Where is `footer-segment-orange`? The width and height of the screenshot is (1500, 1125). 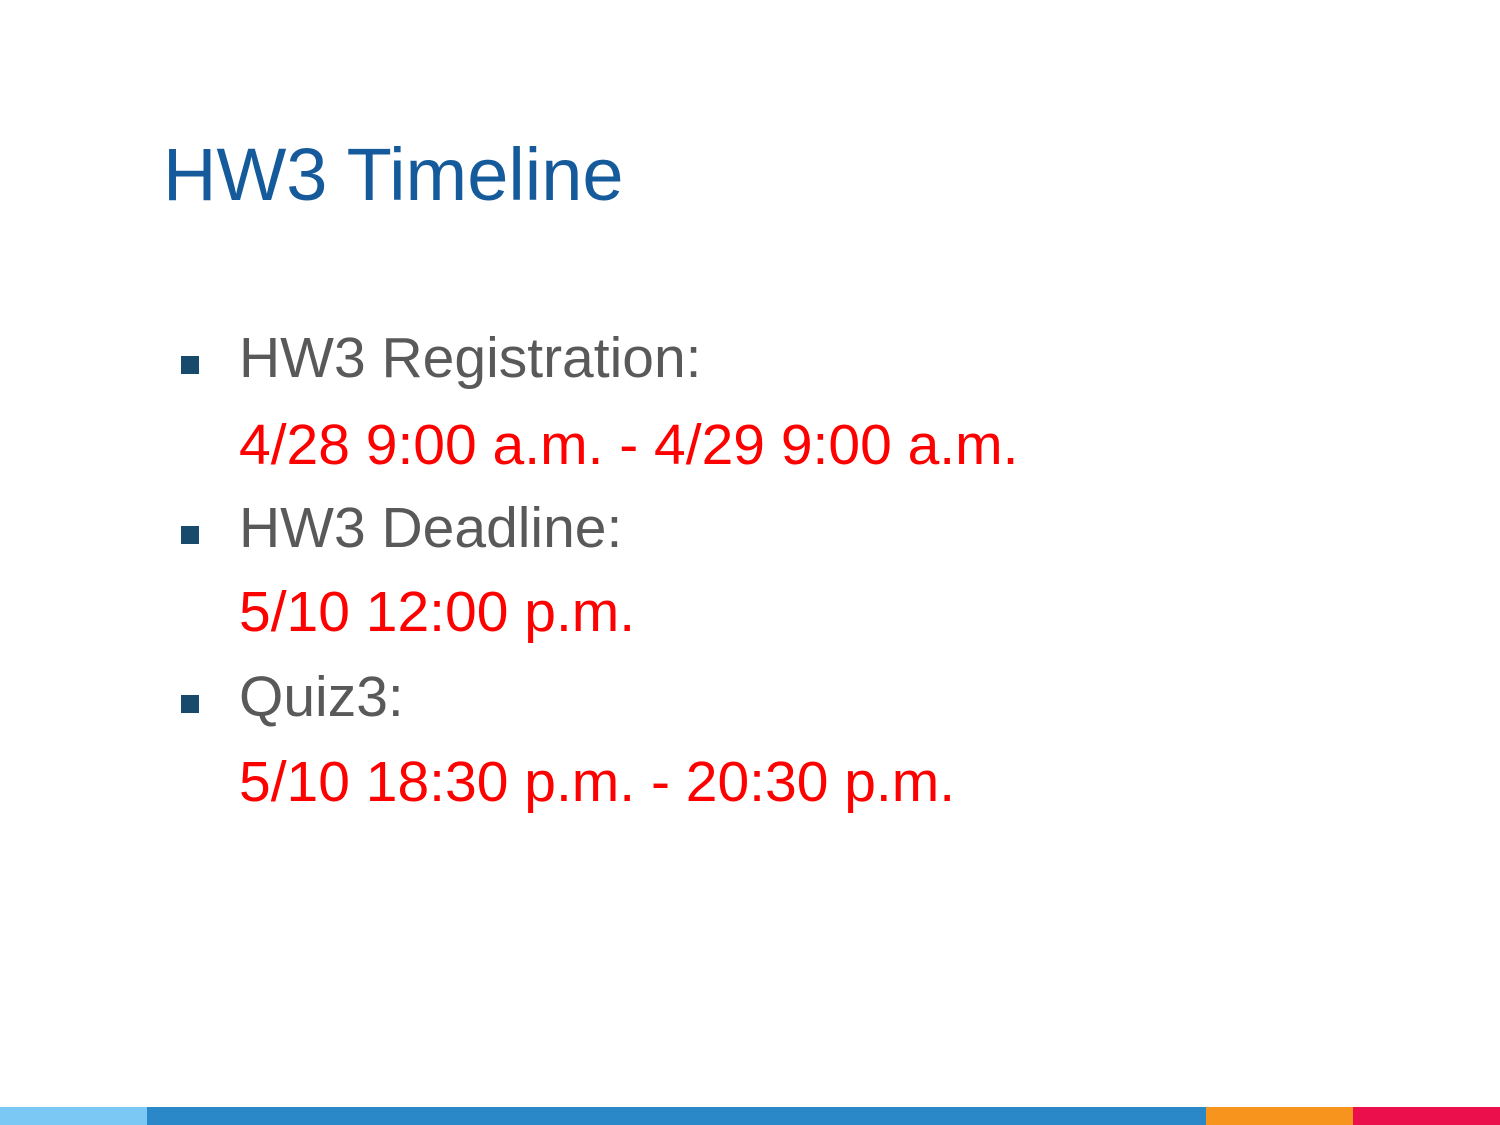 footer-segment-orange is located at coordinates (1279, 1116).